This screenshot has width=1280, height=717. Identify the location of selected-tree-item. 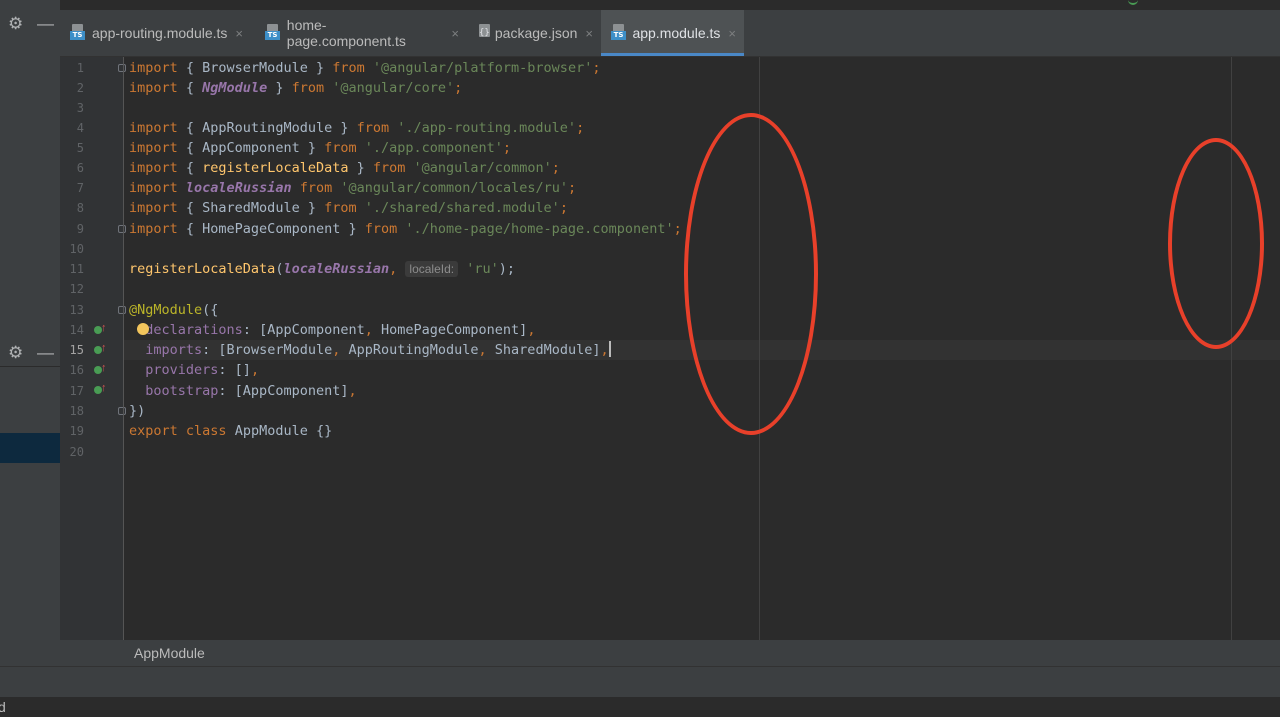
(30, 448).